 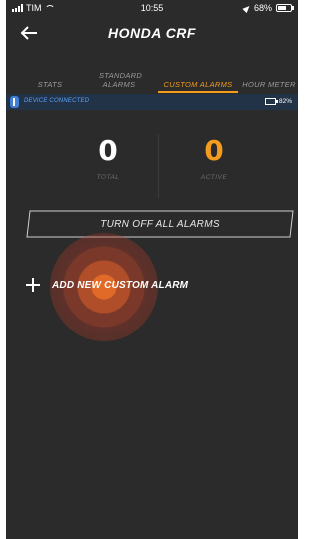 I want to click on bluetooth-icon, so click(x=14, y=102).